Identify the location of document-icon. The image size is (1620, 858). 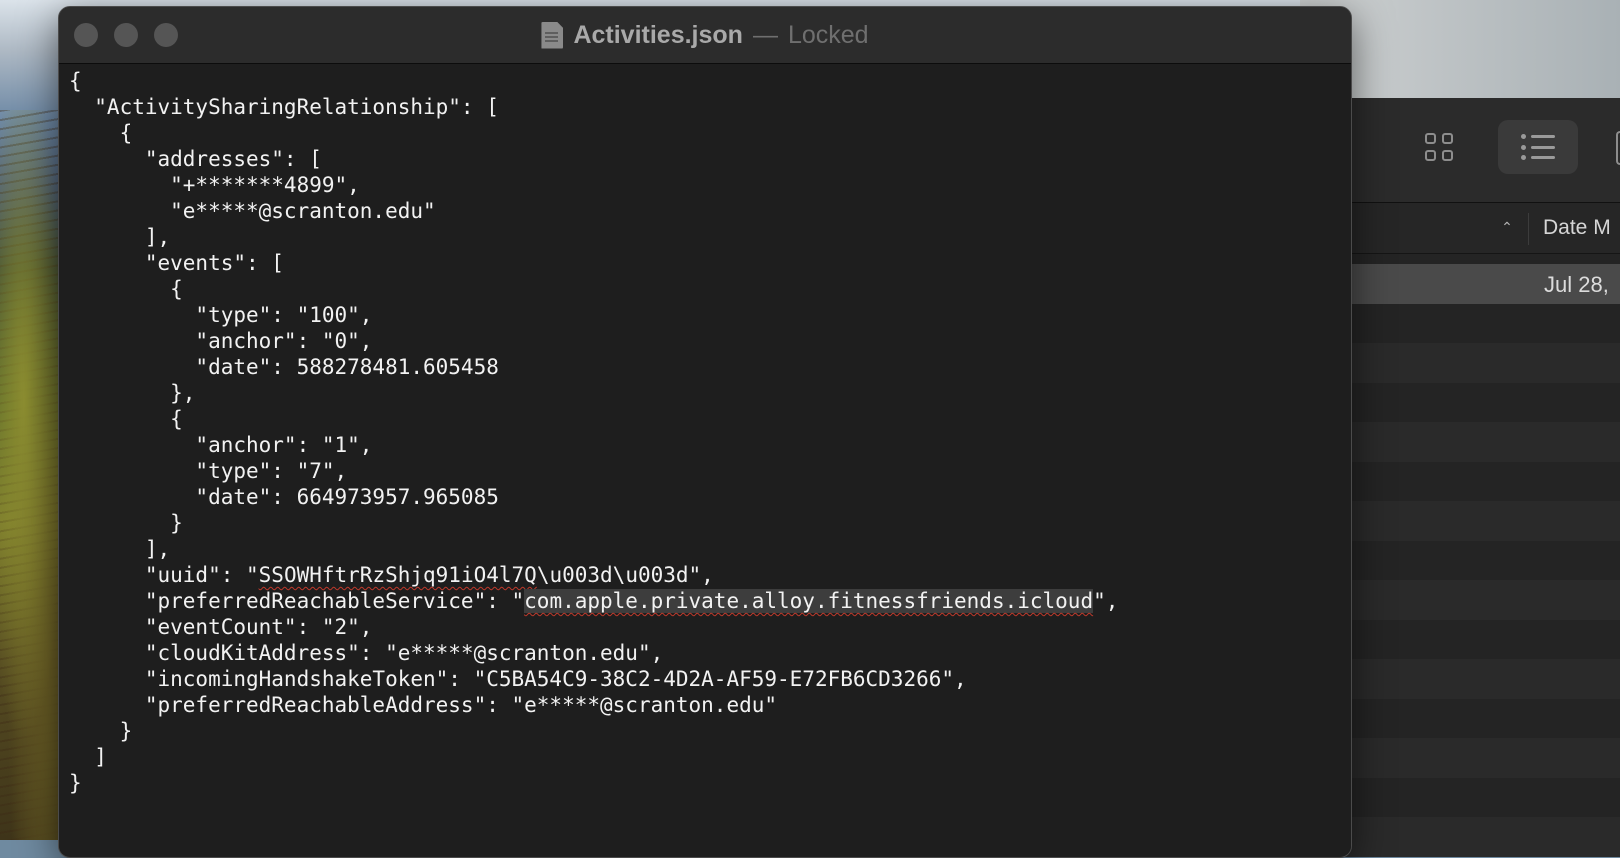
(552, 35).